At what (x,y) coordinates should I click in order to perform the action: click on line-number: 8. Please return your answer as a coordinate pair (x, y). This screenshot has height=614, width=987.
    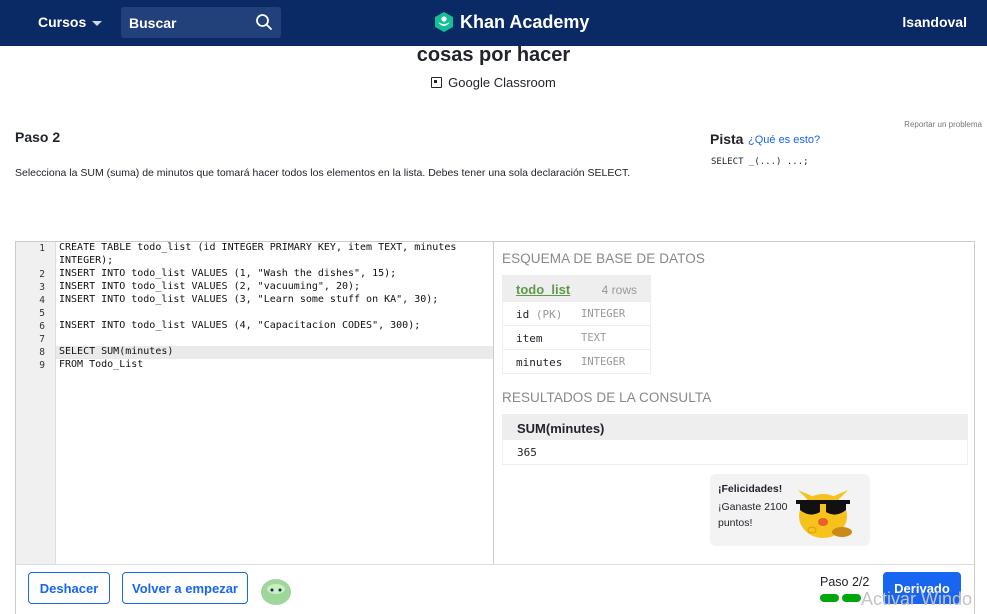
    Looking at the image, I should click on (42, 352).